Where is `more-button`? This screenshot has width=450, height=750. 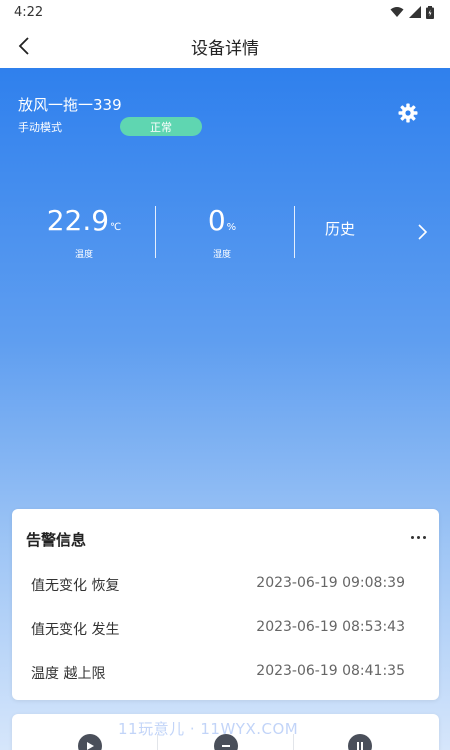
more-button is located at coordinates (418, 537).